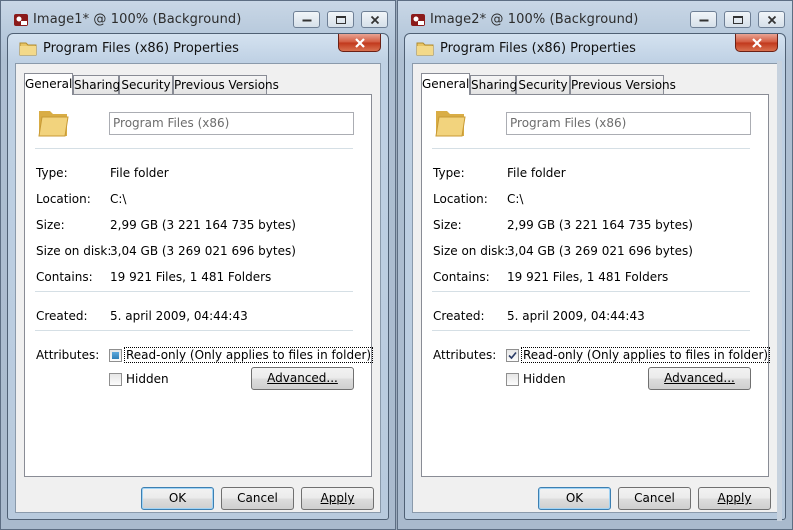 The height and width of the screenshot is (530, 793). I want to click on outer-window-title: Image2* @ 100% (Background), so click(534, 19).